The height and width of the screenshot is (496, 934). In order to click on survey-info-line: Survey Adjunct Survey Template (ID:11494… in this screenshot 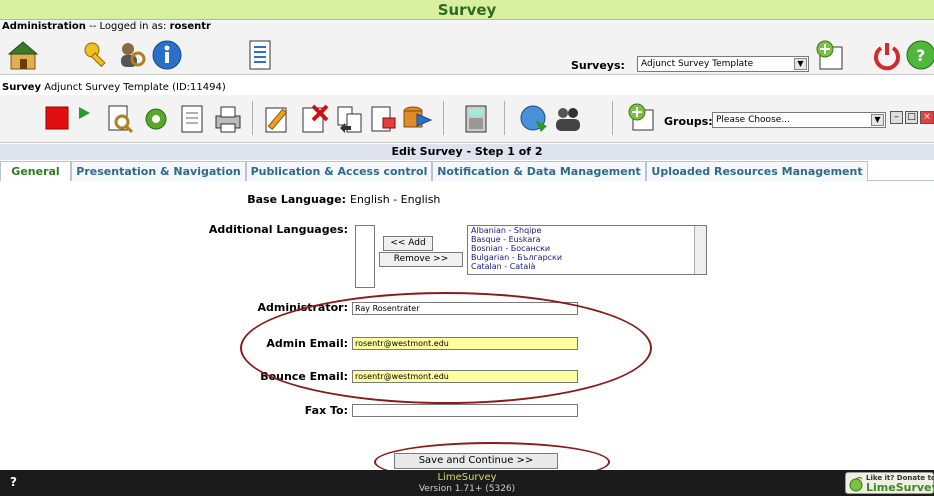, I will do `click(467, 88)`.